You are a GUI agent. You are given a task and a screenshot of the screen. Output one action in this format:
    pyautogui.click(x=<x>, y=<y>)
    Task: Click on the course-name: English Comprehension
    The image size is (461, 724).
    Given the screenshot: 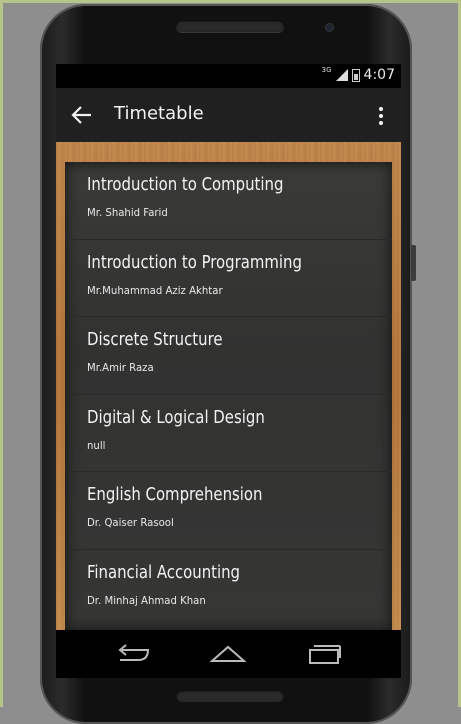 What is the action you would take?
    pyautogui.click(x=175, y=494)
    